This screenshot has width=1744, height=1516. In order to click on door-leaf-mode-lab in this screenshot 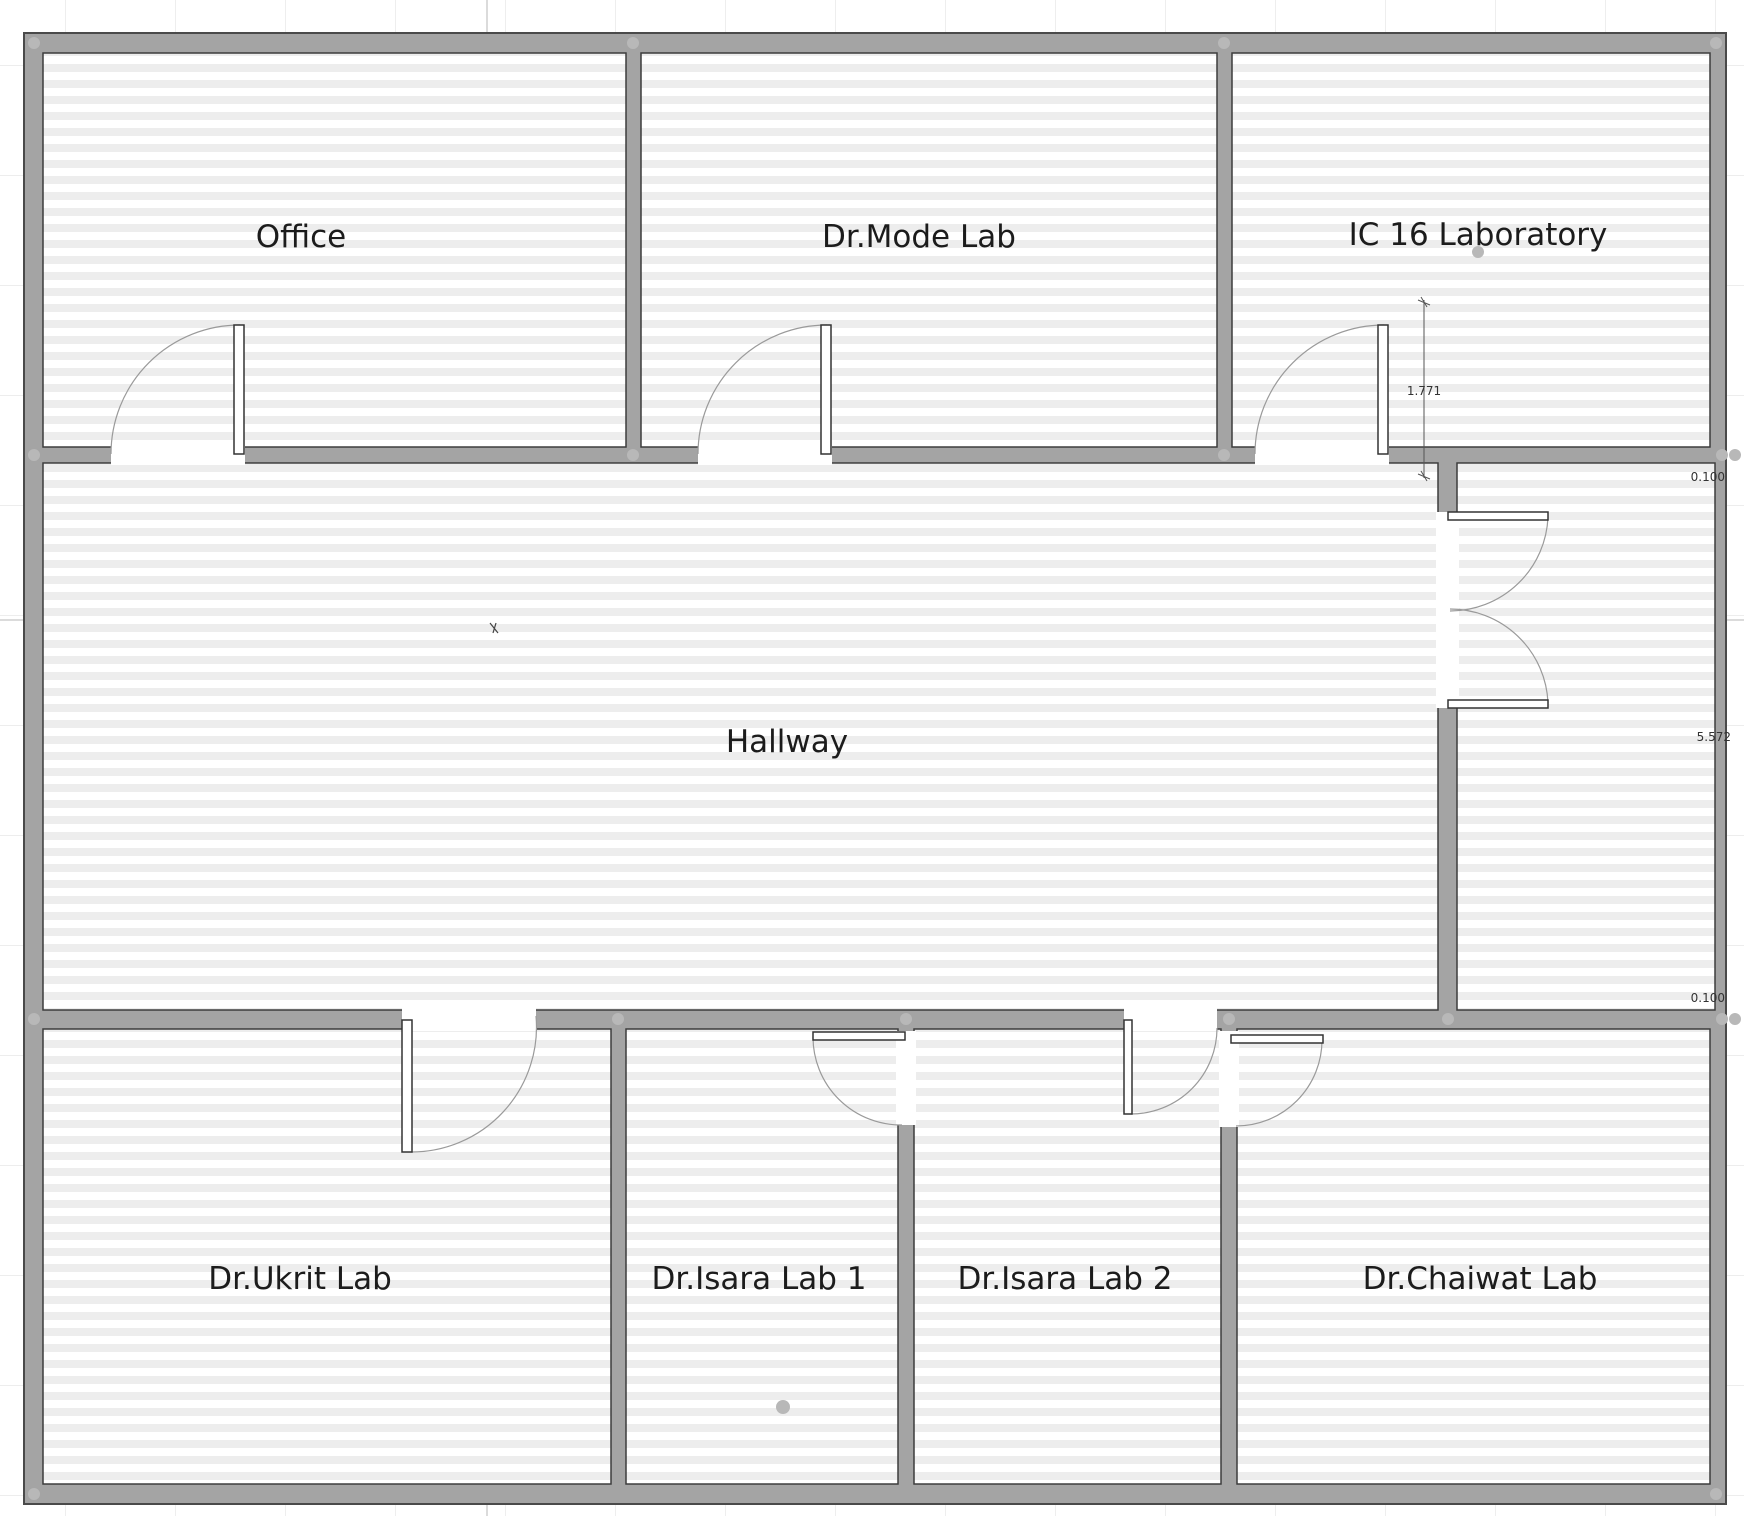, I will do `click(826, 389)`.